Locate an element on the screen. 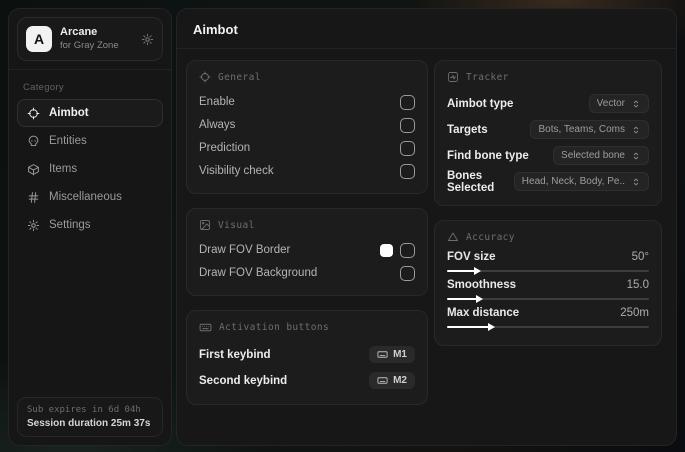 The image size is (685, 452). accuracy-card-header: Accuracy is located at coordinates (548, 237).